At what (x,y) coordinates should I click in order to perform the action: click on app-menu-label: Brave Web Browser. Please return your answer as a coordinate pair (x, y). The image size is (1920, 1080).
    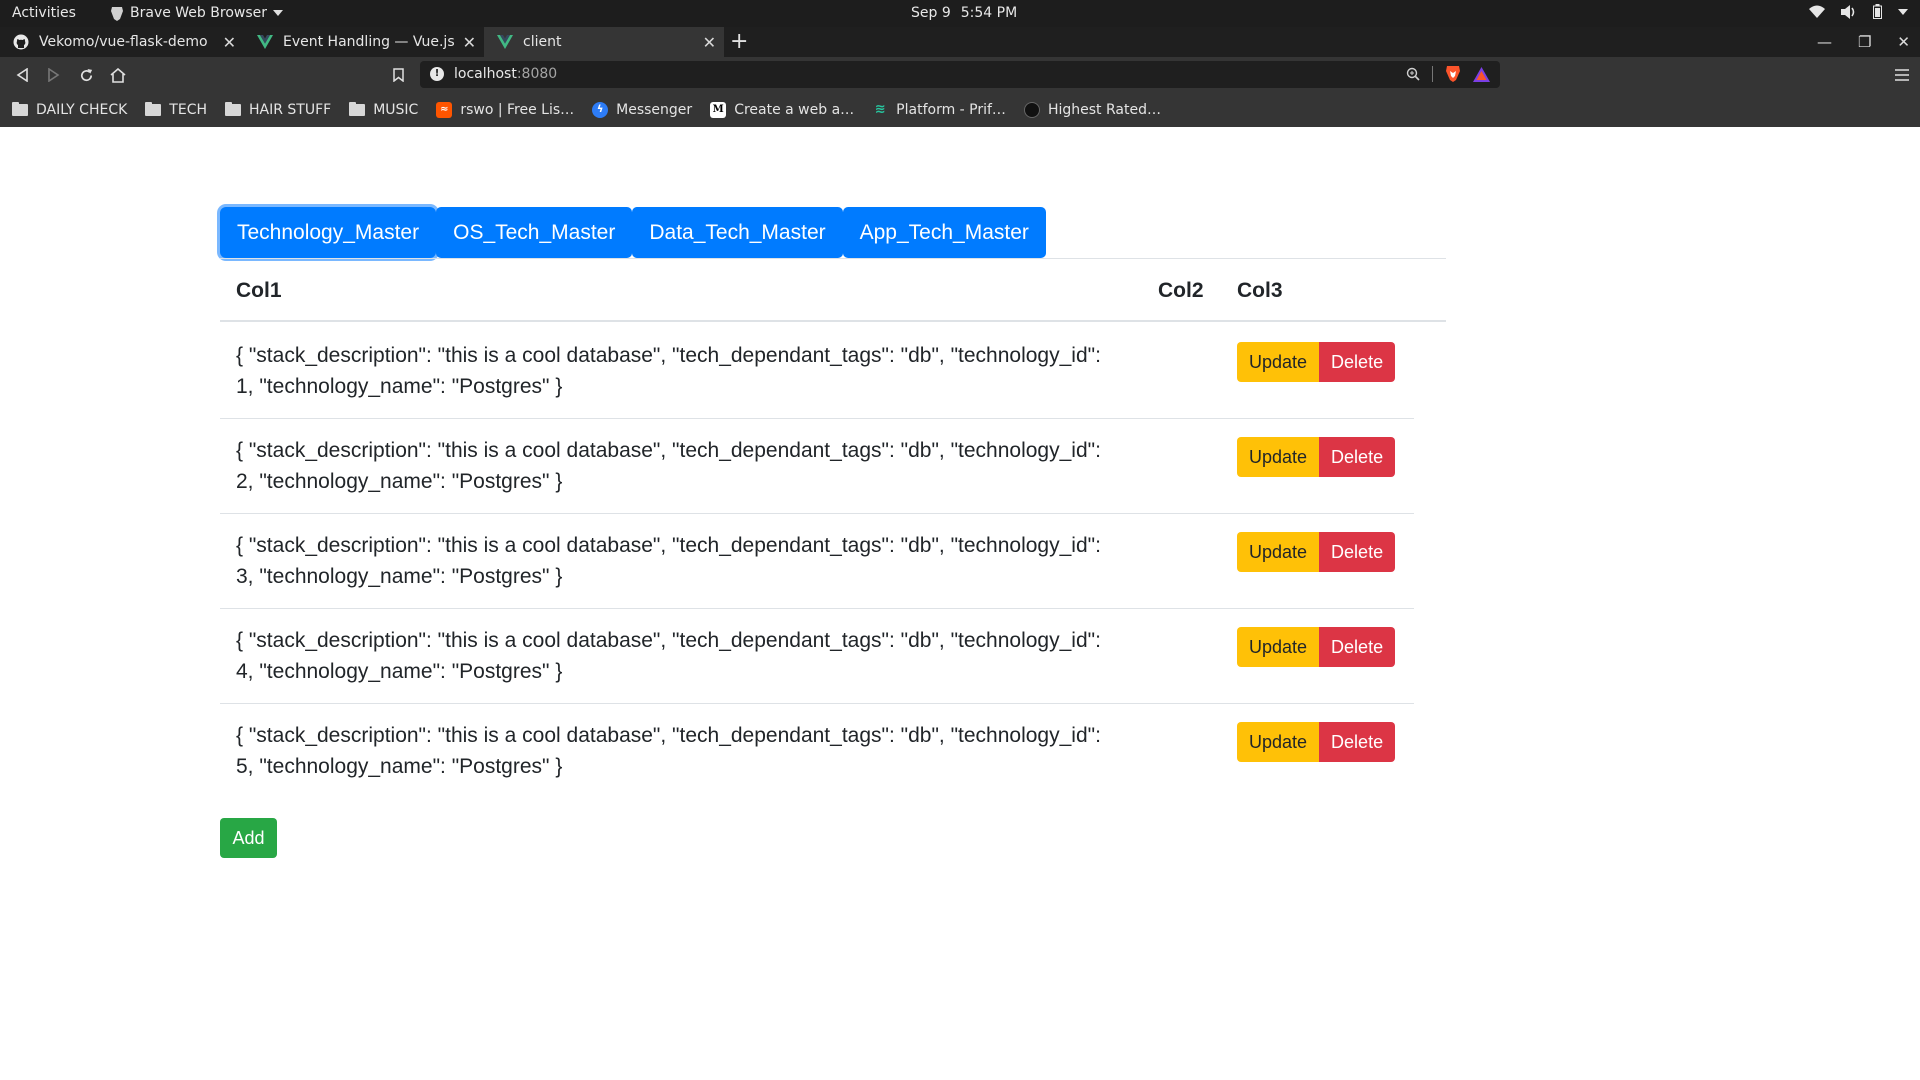
    Looking at the image, I should click on (198, 13).